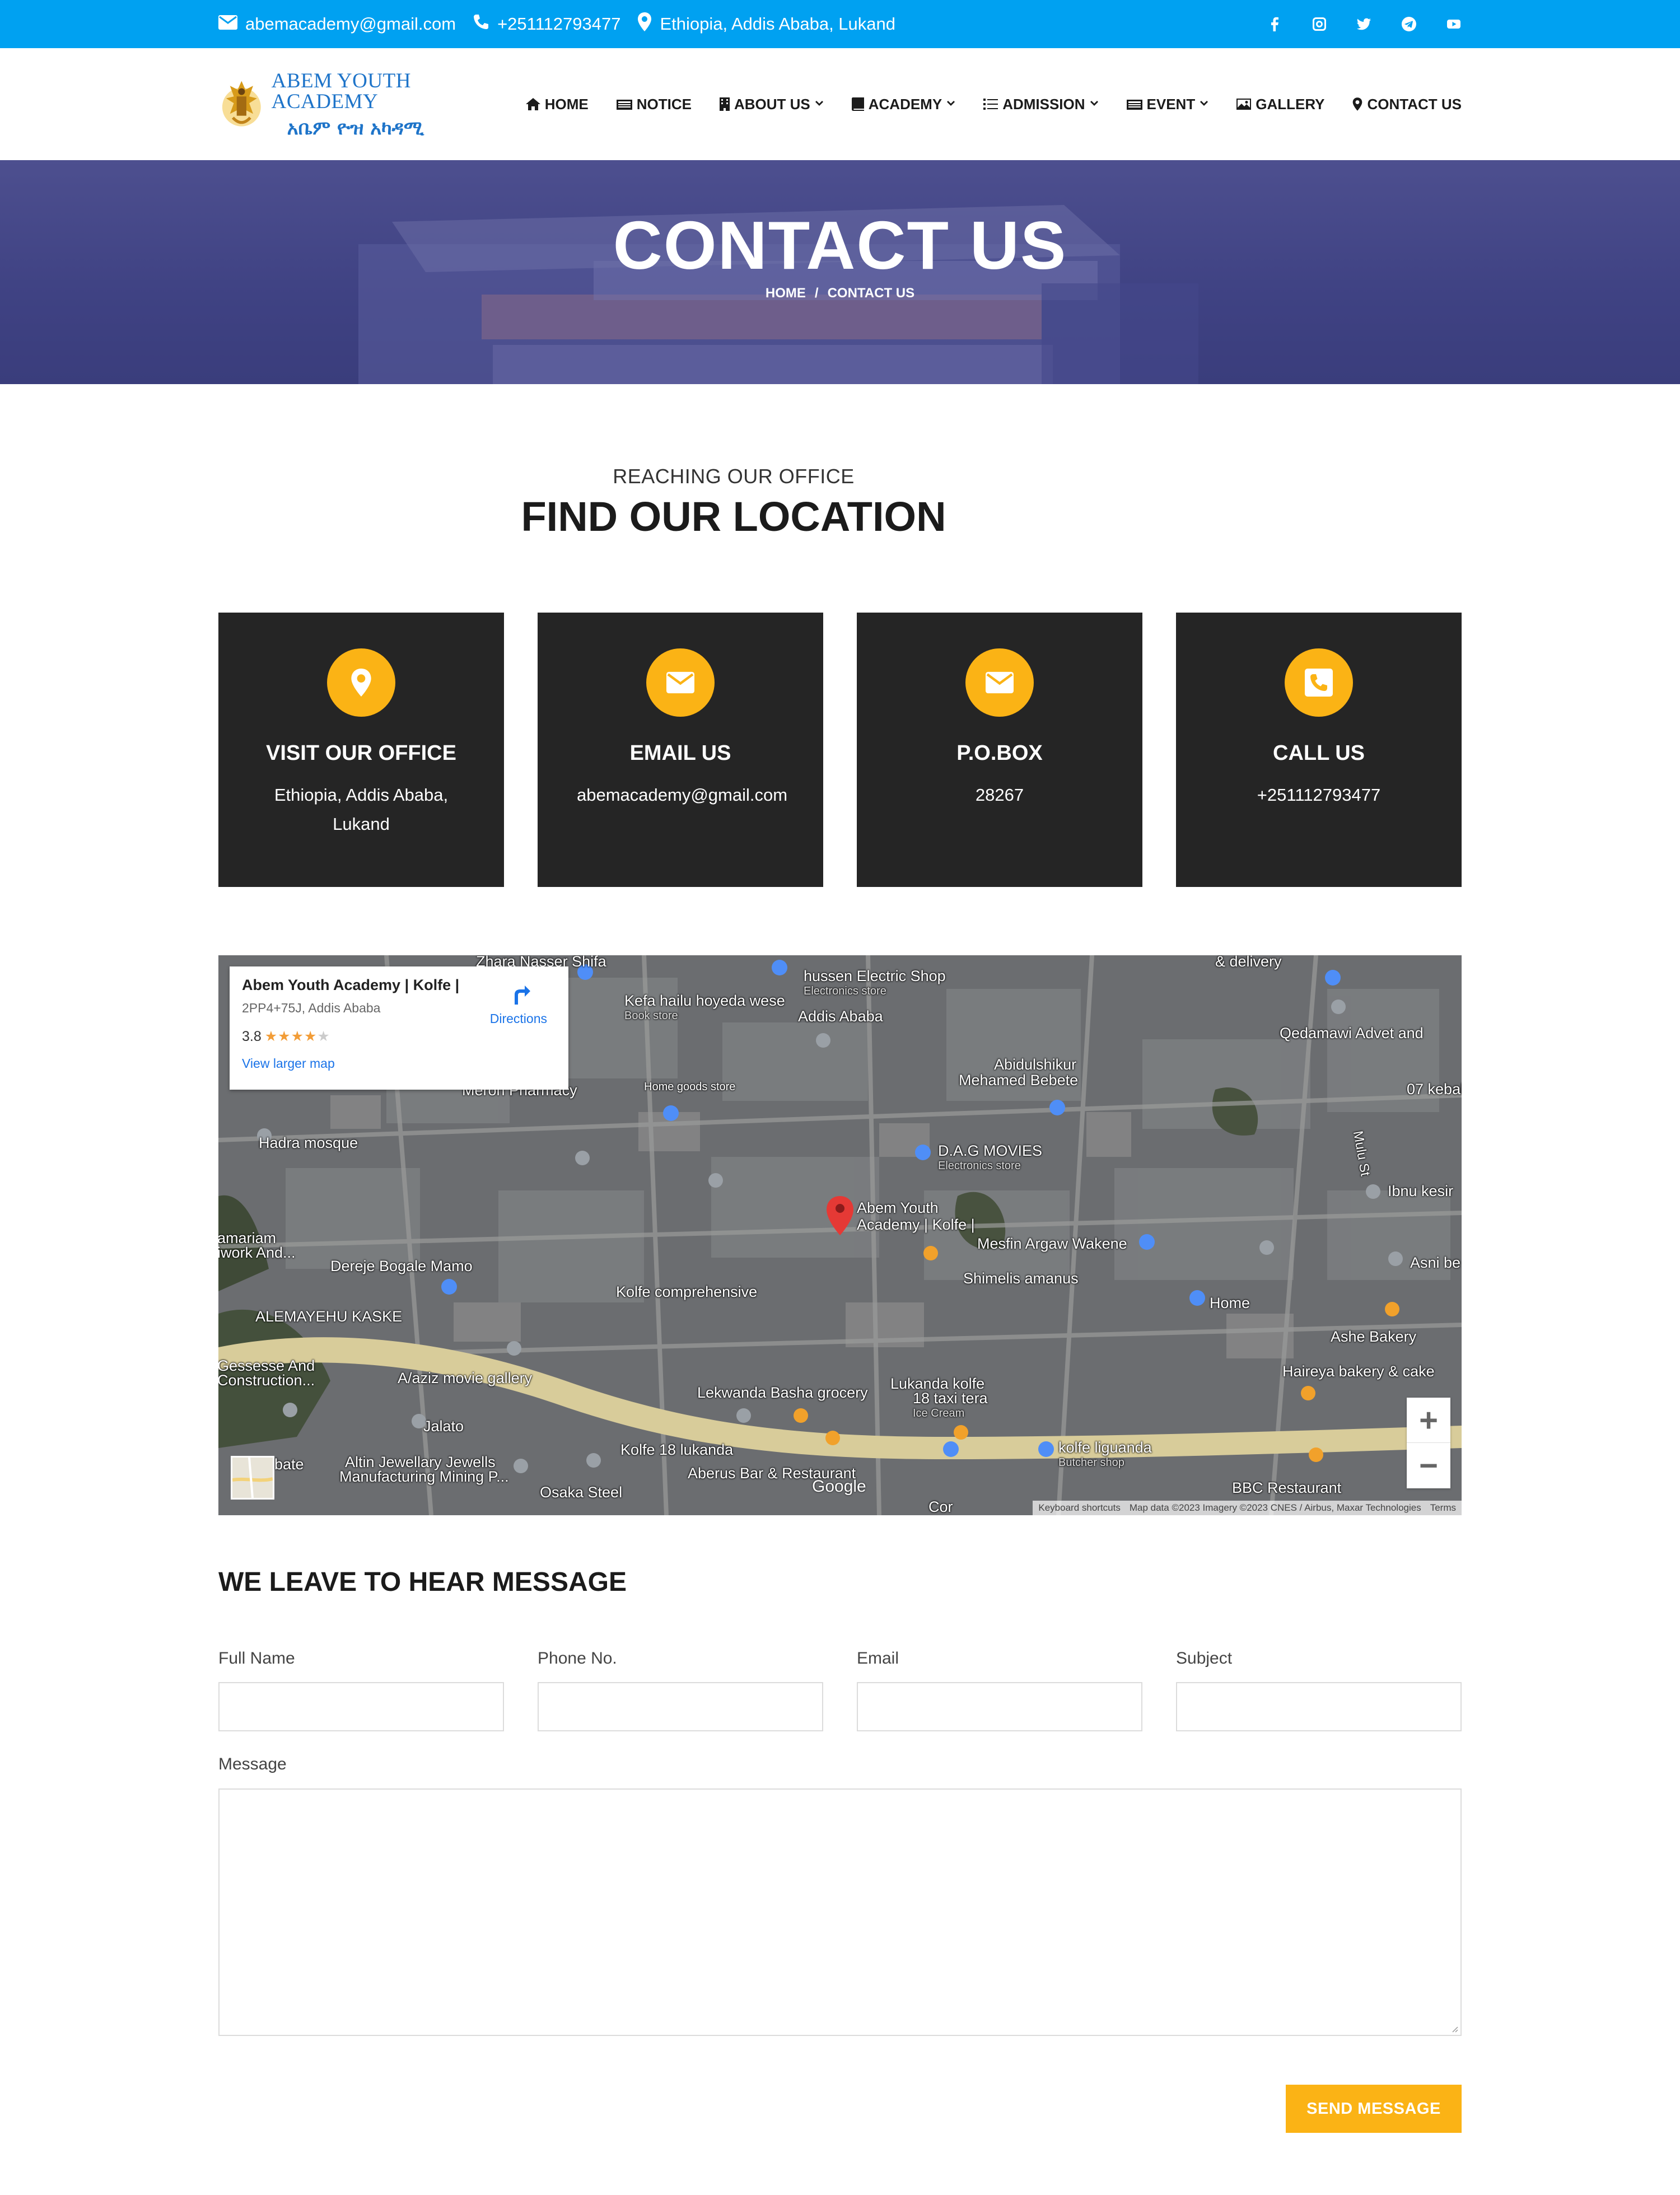 Image resolution: width=1680 pixels, height=2195 pixels. I want to click on map-label: Osaka Steel, so click(581, 1492).